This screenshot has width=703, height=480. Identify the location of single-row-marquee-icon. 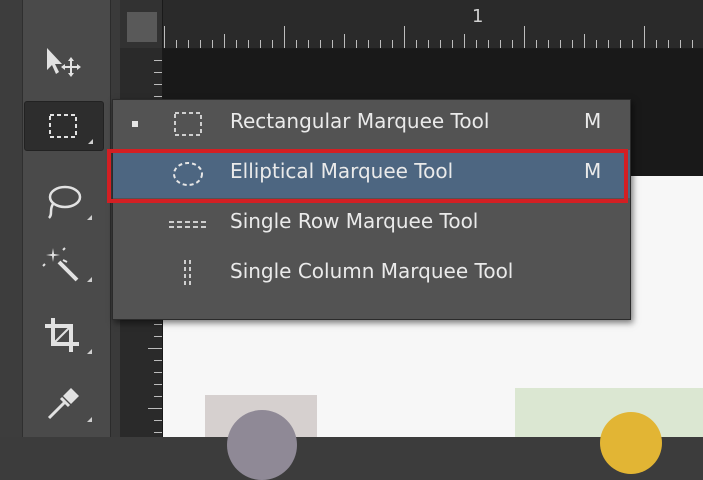
(189, 224).